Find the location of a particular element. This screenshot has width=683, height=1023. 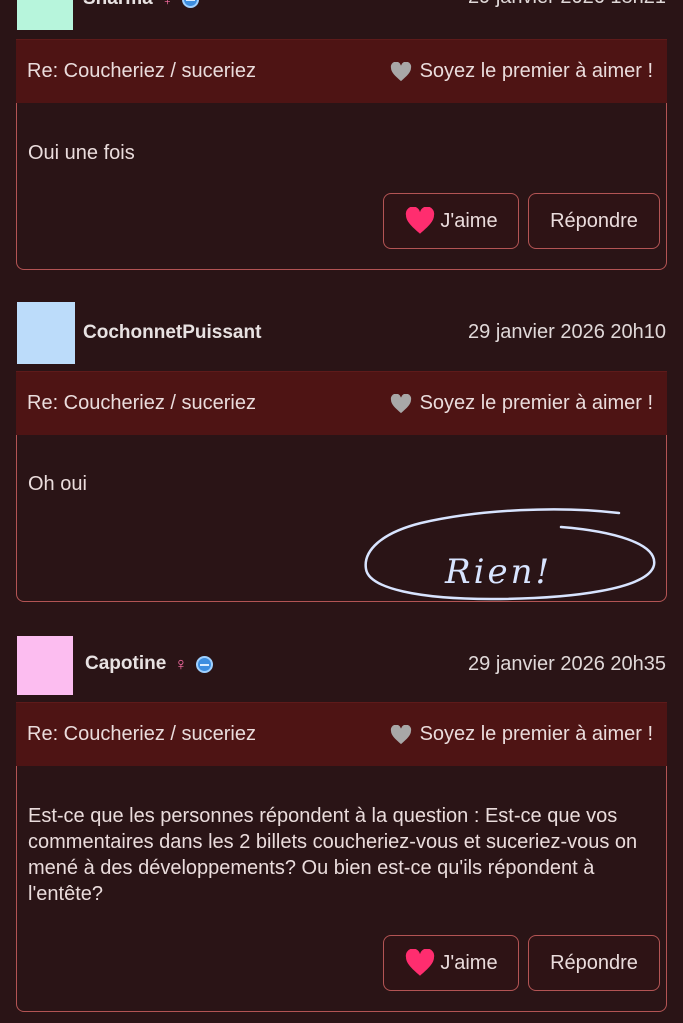

annotation-text: Rien! is located at coordinates (498, 572).